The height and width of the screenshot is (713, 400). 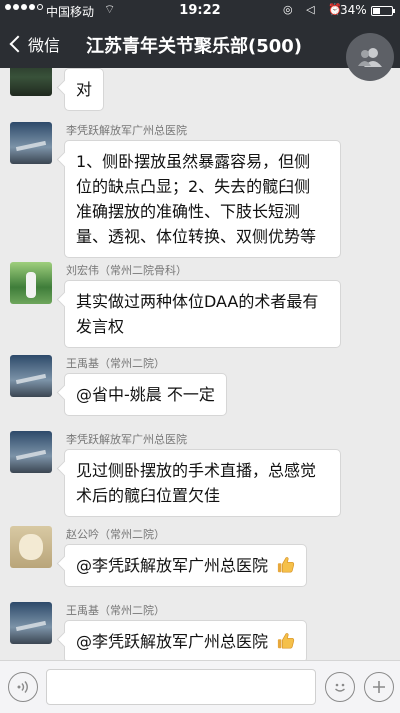 I want to click on message-line: 准确摆放的准确性、下肢长短测, so click(x=188, y=211).